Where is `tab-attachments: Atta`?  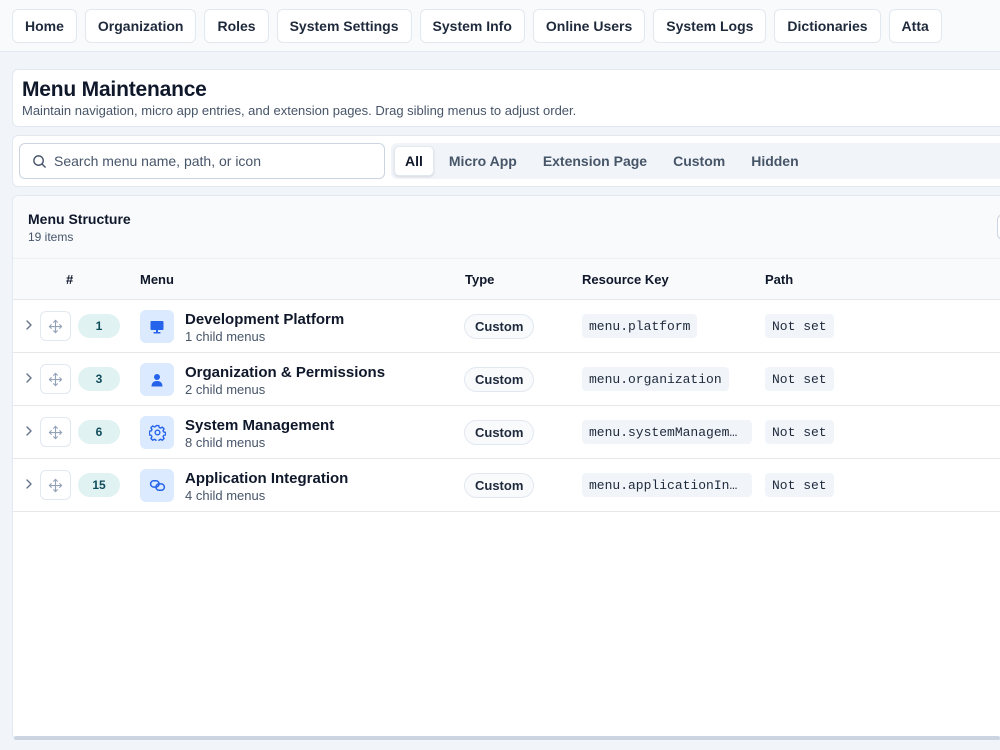
tab-attachments: Atta is located at coordinates (915, 26).